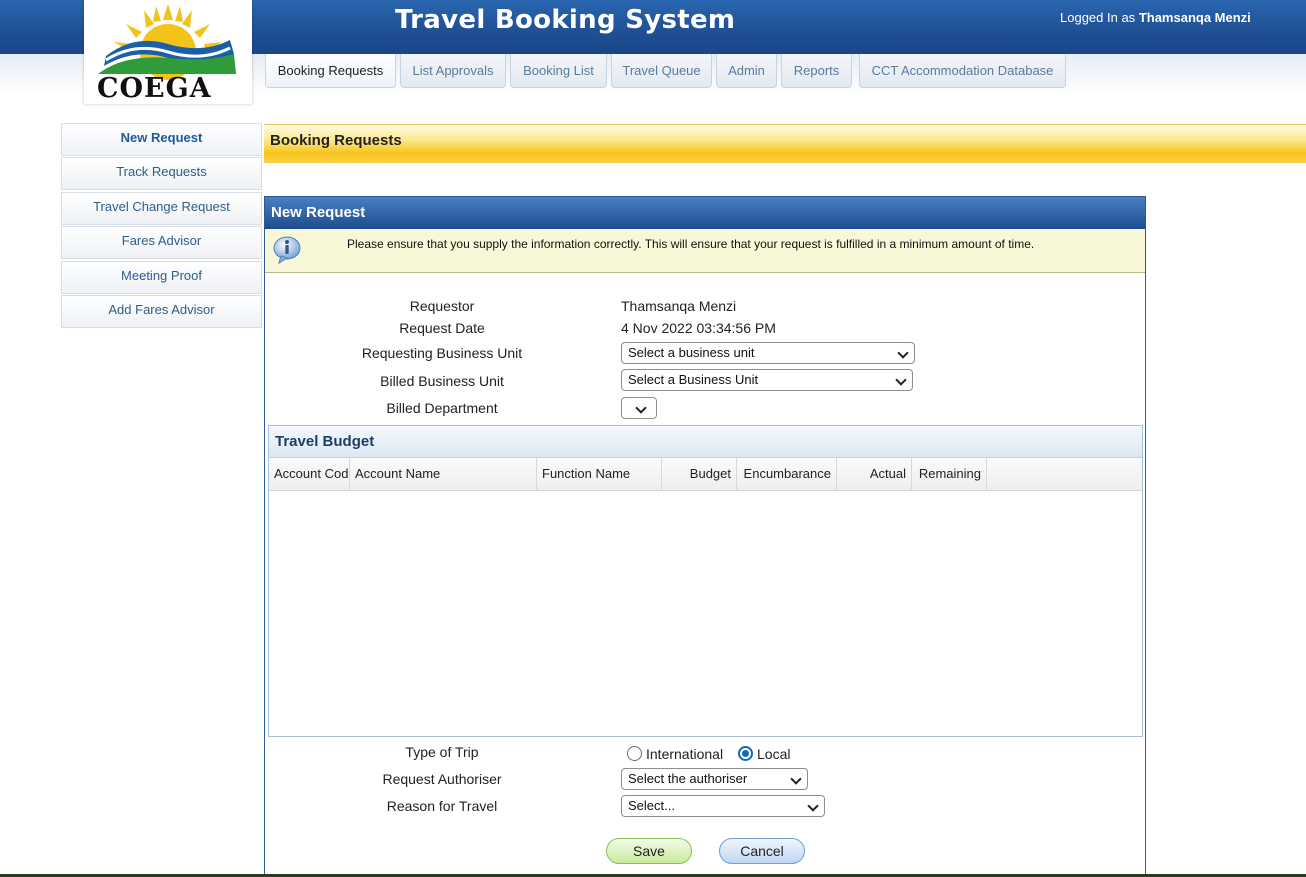  Describe the element at coordinates (679, 306) in the screenshot. I see `requestor-value: Thamsanqa Menzi` at that location.